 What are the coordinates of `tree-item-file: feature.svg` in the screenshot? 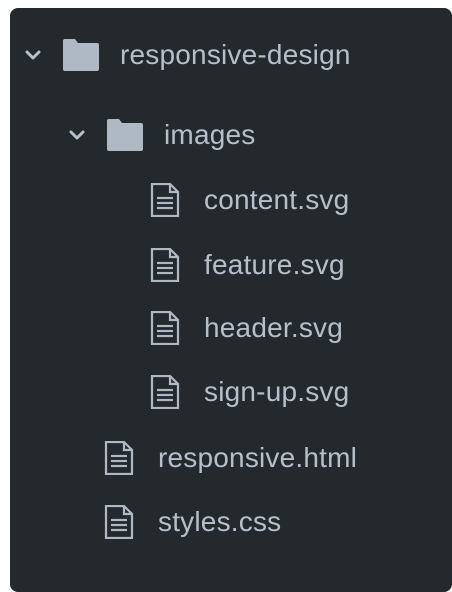 It's located at (247, 265).